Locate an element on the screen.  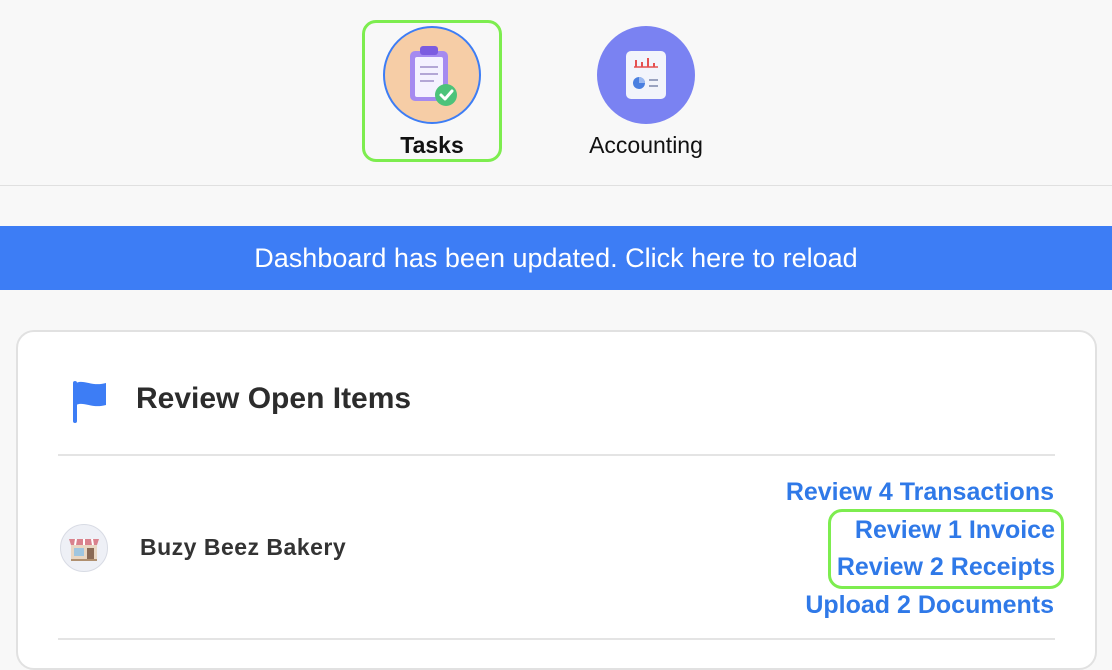
nav-accounting-label: Accounting is located at coordinates (646, 145).